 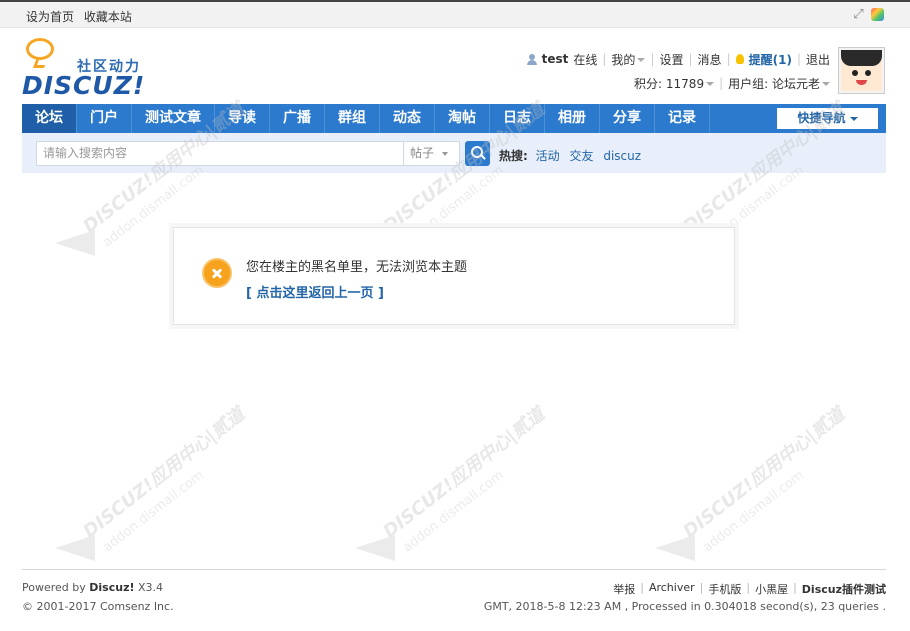 I want to click on messages-link: 消息, so click(x=710, y=59).